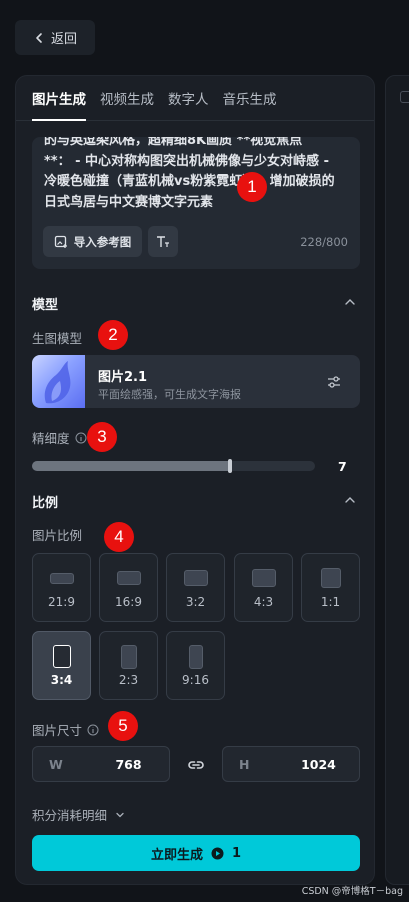 The width and height of the screenshot is (409, 902). Describe the element at coordinates (188, 104) in the screenshot. I see `tab-digital-human: 数字人` at that location.